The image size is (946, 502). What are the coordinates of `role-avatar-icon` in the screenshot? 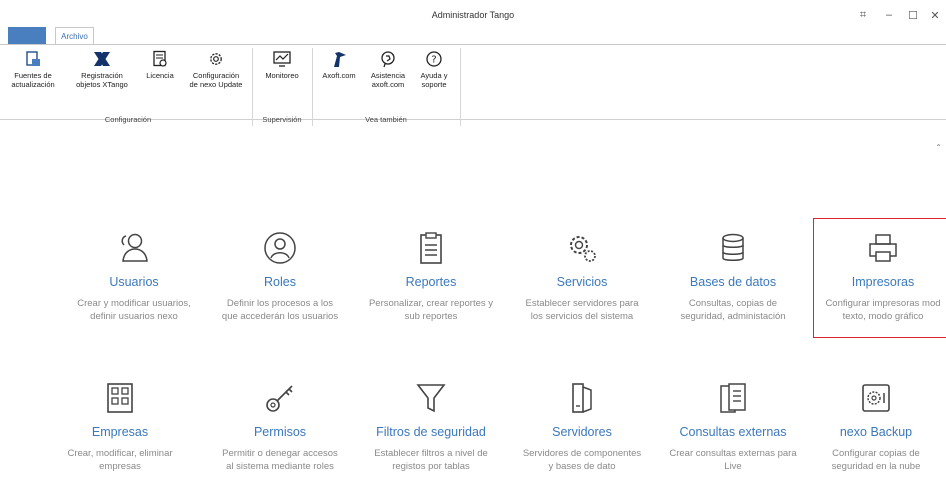 It's located at (280, 248).